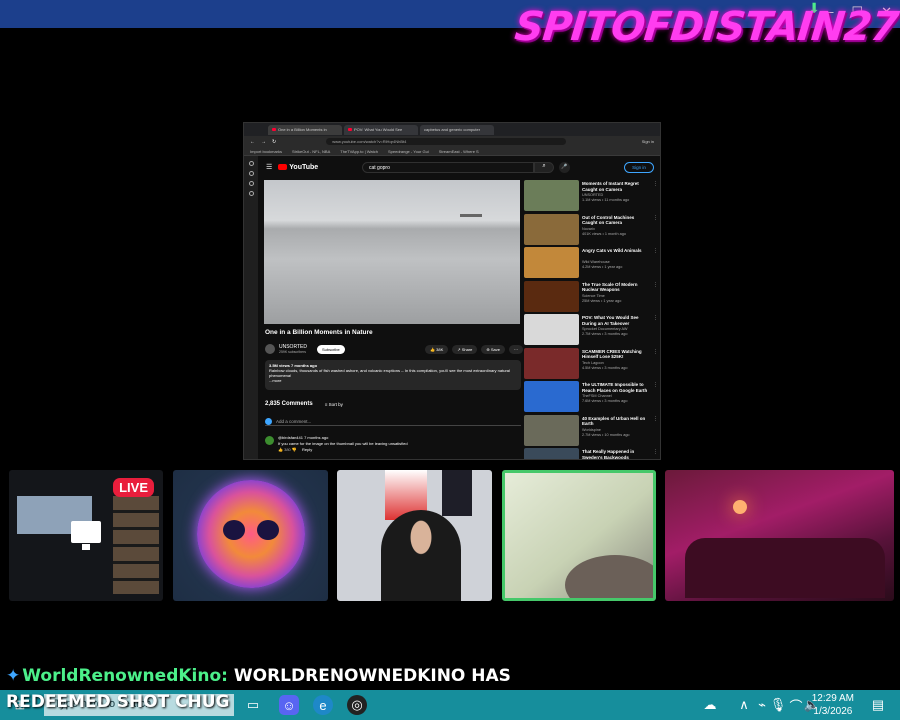 The height and width of the screenshot is (720, 900). What do you see at coordinates (414, 535) in the screenshot?
I see `webcam-tile-streamer` at bounding box center [414, 535].